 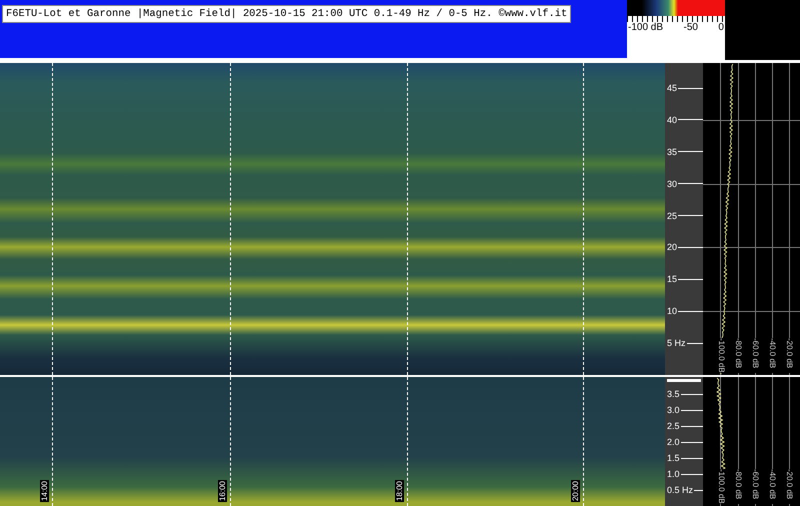 What do you see at coordinates (672, 279) in the screenshot?
I see `frequency-label: 15` at bounding box center [672, 279].